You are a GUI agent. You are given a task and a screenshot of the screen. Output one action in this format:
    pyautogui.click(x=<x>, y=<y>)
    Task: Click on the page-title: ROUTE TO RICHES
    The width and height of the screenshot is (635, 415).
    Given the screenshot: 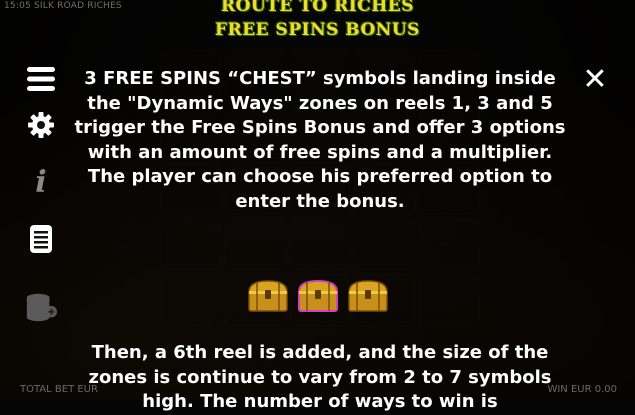 What is the action you would take?
    pyautogui.click(x=317, y=8)
    